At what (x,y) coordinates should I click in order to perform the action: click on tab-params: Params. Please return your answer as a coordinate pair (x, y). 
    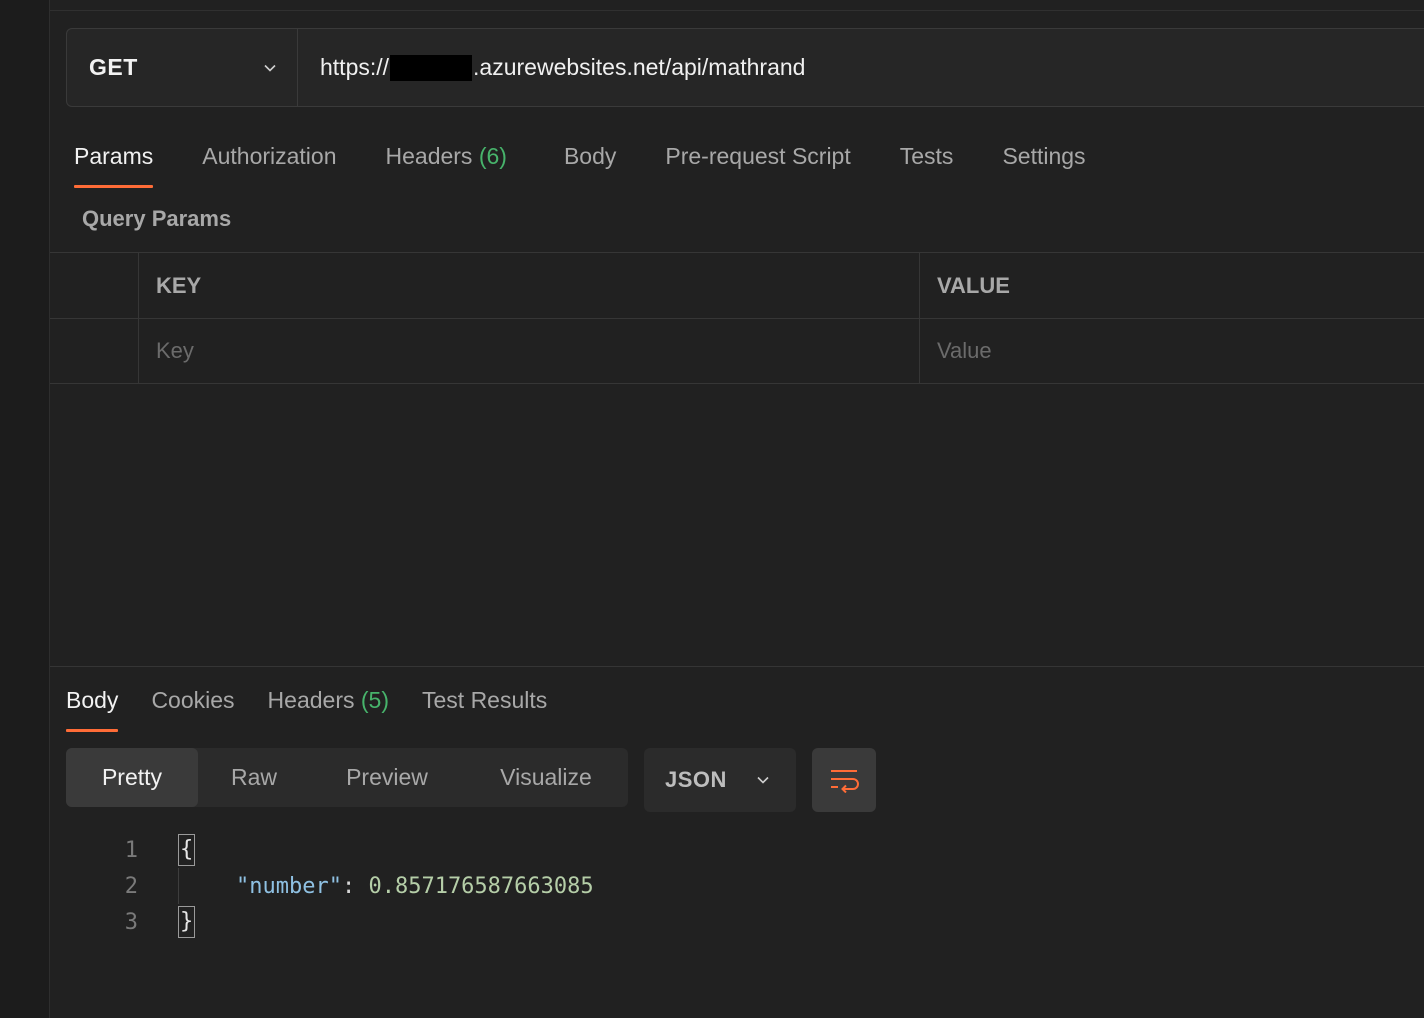
    Looking at the image, I should click on (114, 162).